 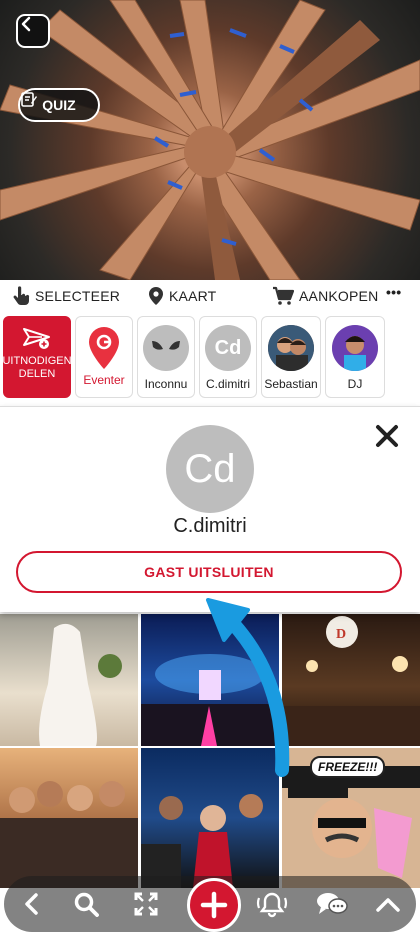 I want to click on expand-icon, so click(x=146, y=904).